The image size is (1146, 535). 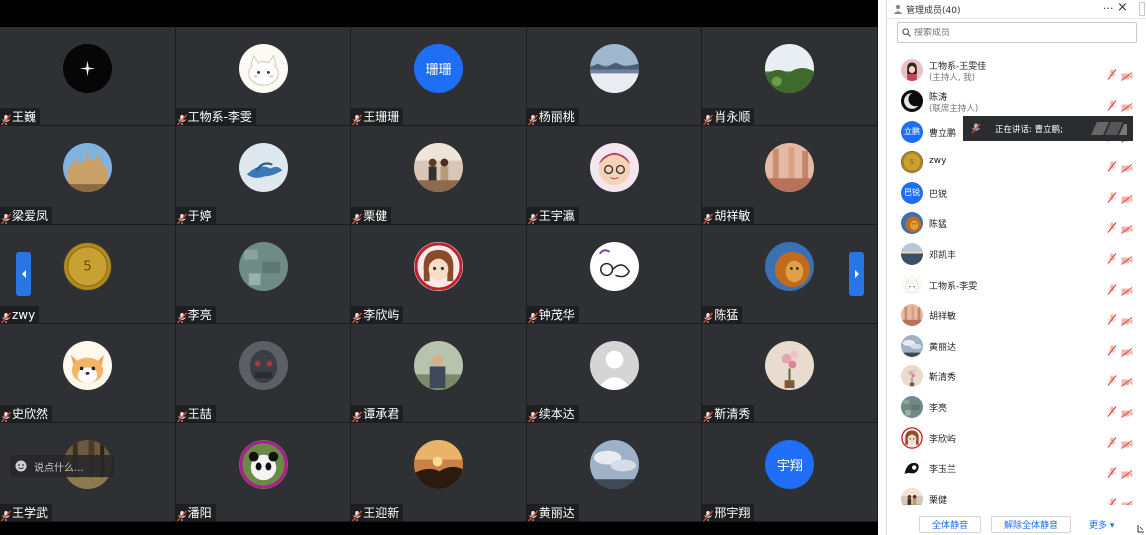 I want to click on member-row: 巴锐 巴锐, so click(x=1012, y=193).